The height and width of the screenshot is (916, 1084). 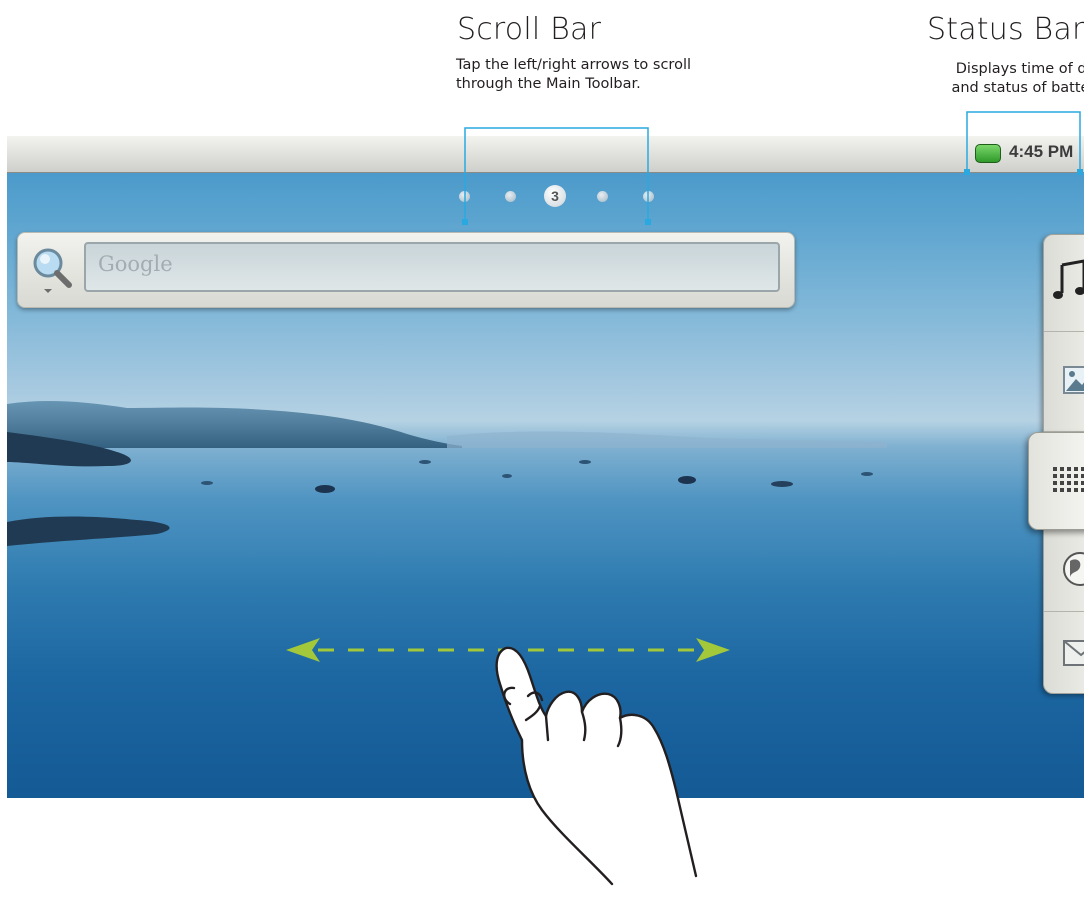 What do you see at coordinates (556, 174) in the screenshot?
I see `scroll-bar-callout-line` at bounding box center [556, 174].